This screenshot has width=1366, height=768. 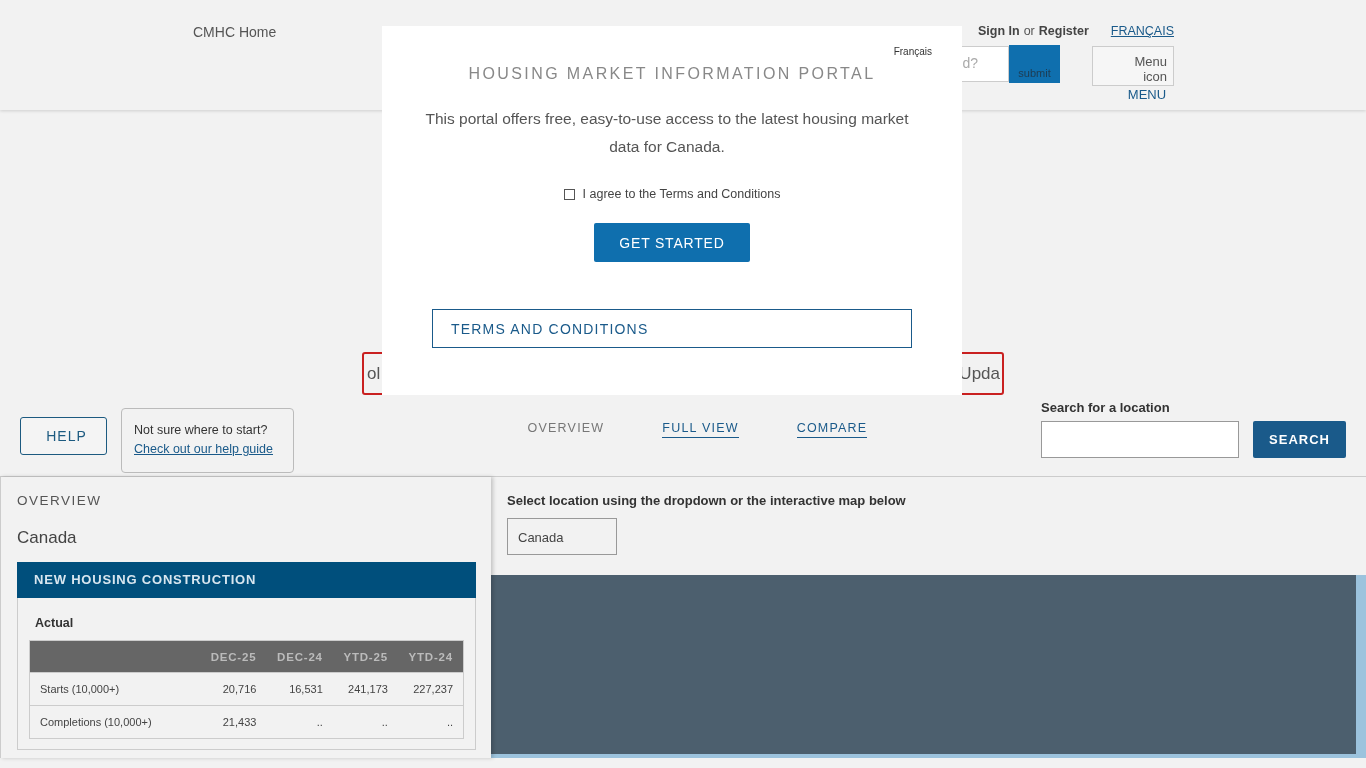 I want to click on agree-checkbox, so click(x=569, y=194).